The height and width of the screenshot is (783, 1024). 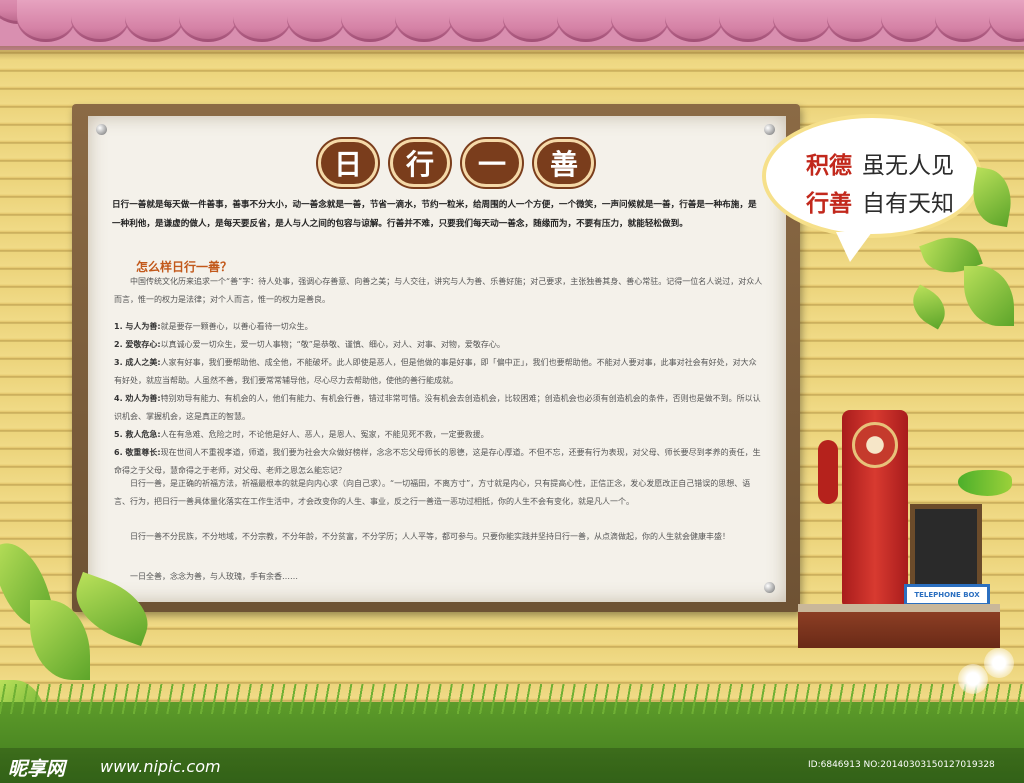 I want to click on list-item-label: 6. 敬重尊长:, so click(x=137, y=452).